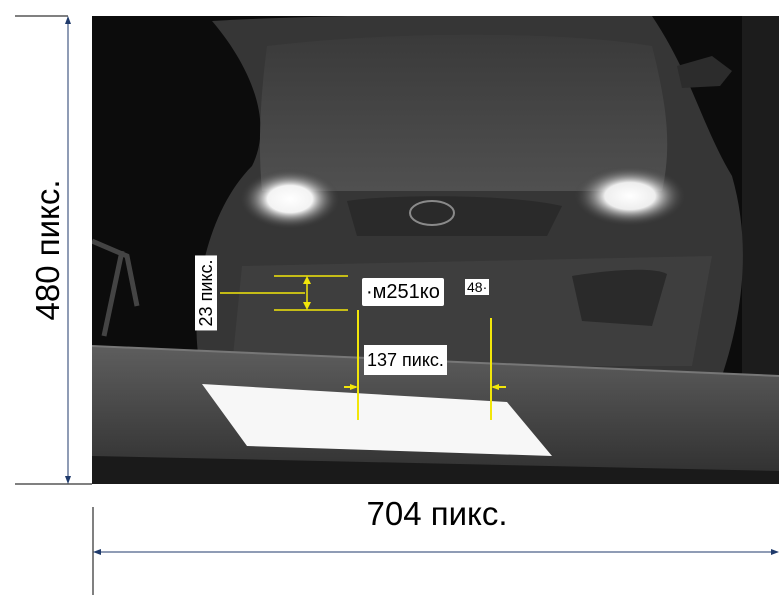  Describe the element at coordinates (290, 199) in the screenshot. I see `left-headlight` at that location.